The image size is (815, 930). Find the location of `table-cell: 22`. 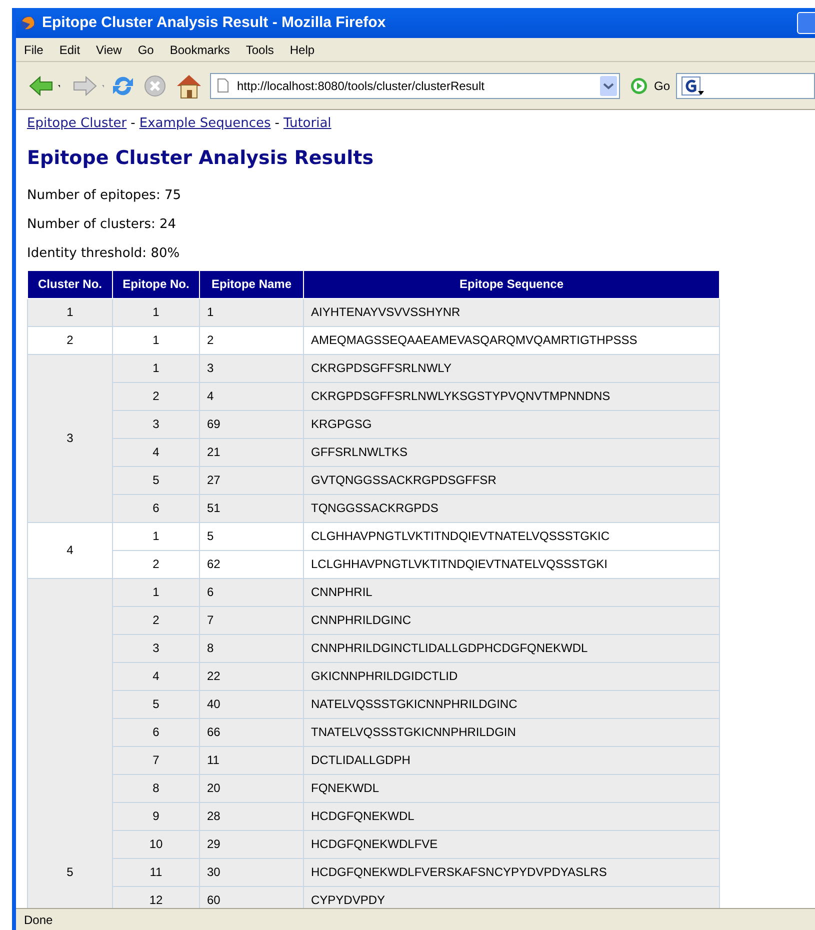

table-cell: 22 is located at coordinates (252, 676).